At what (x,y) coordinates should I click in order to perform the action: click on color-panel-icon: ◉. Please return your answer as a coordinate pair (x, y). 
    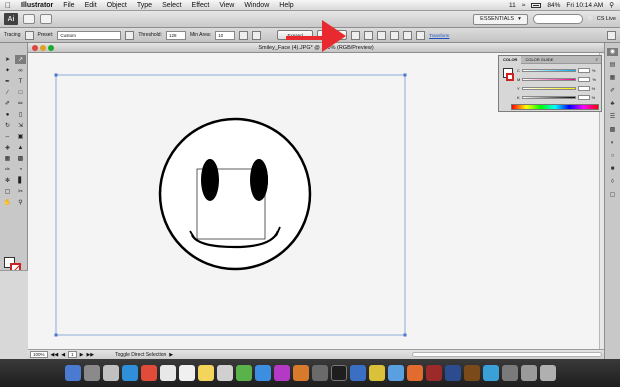
    Looking at the image, I should click on (612, 52).